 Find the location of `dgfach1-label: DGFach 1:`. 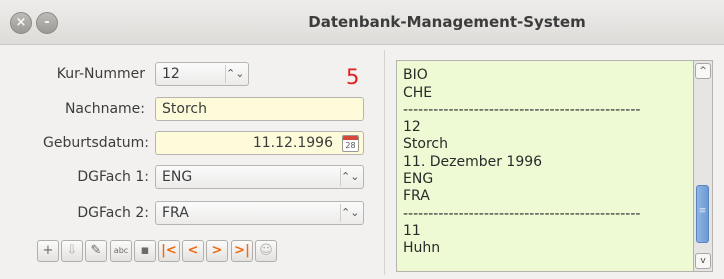

dgfach1-label: DGFach 1: is located at coordinates (113, 177).